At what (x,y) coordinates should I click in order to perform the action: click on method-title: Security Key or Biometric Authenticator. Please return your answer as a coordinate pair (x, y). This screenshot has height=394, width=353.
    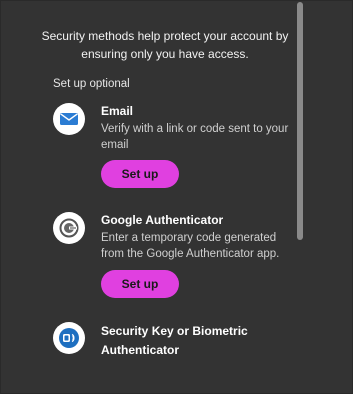
    Looking at the image, I should click on (174, 340).